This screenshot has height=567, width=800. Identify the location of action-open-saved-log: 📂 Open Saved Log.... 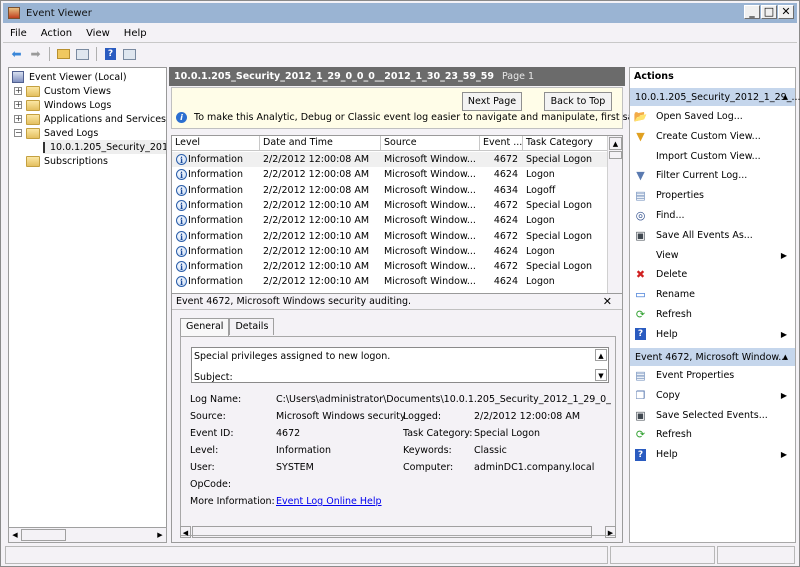
(712, 116).